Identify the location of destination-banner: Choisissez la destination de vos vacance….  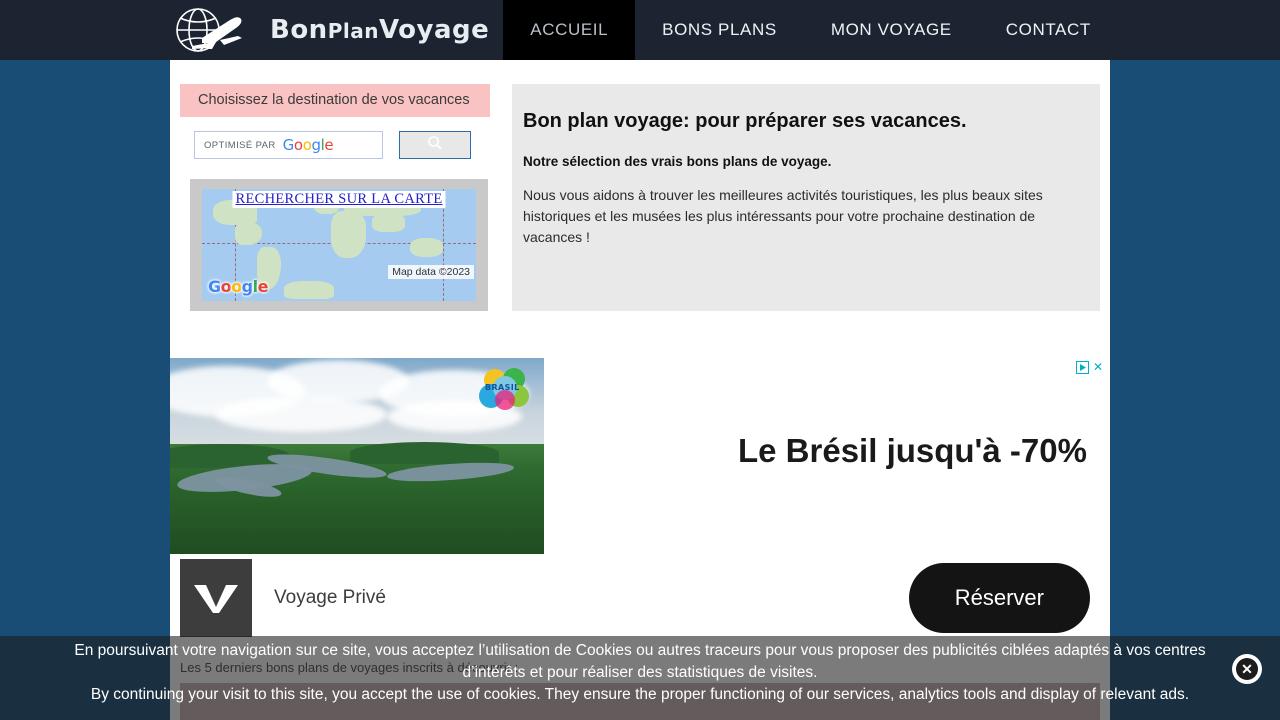
(335, 100).